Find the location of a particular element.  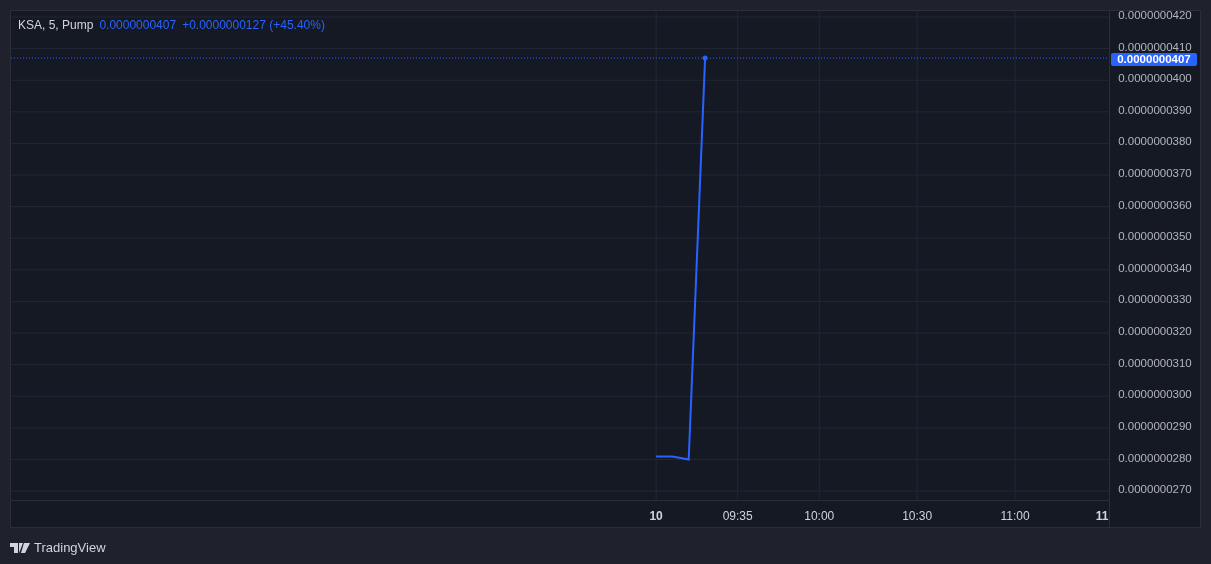

price-axis-label: 0.0000000360 is located at coordinates (1155, 204).